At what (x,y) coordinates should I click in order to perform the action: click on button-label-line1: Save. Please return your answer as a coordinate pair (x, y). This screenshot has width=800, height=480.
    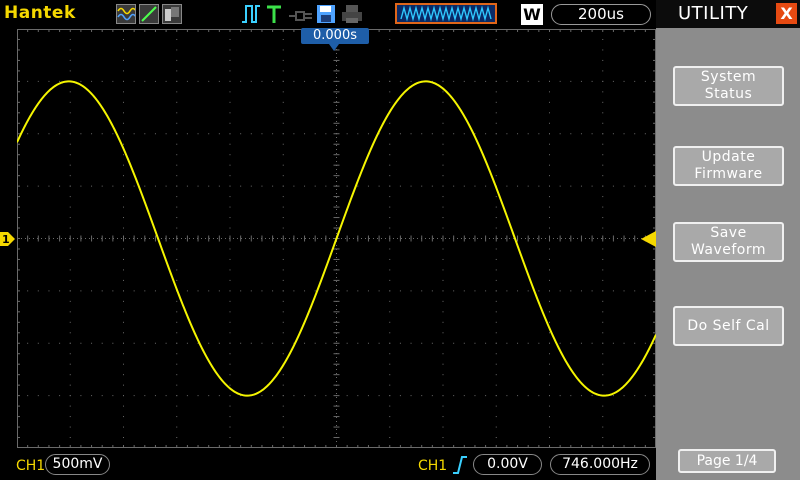
    Looking at the image, I should click on (728, 233).